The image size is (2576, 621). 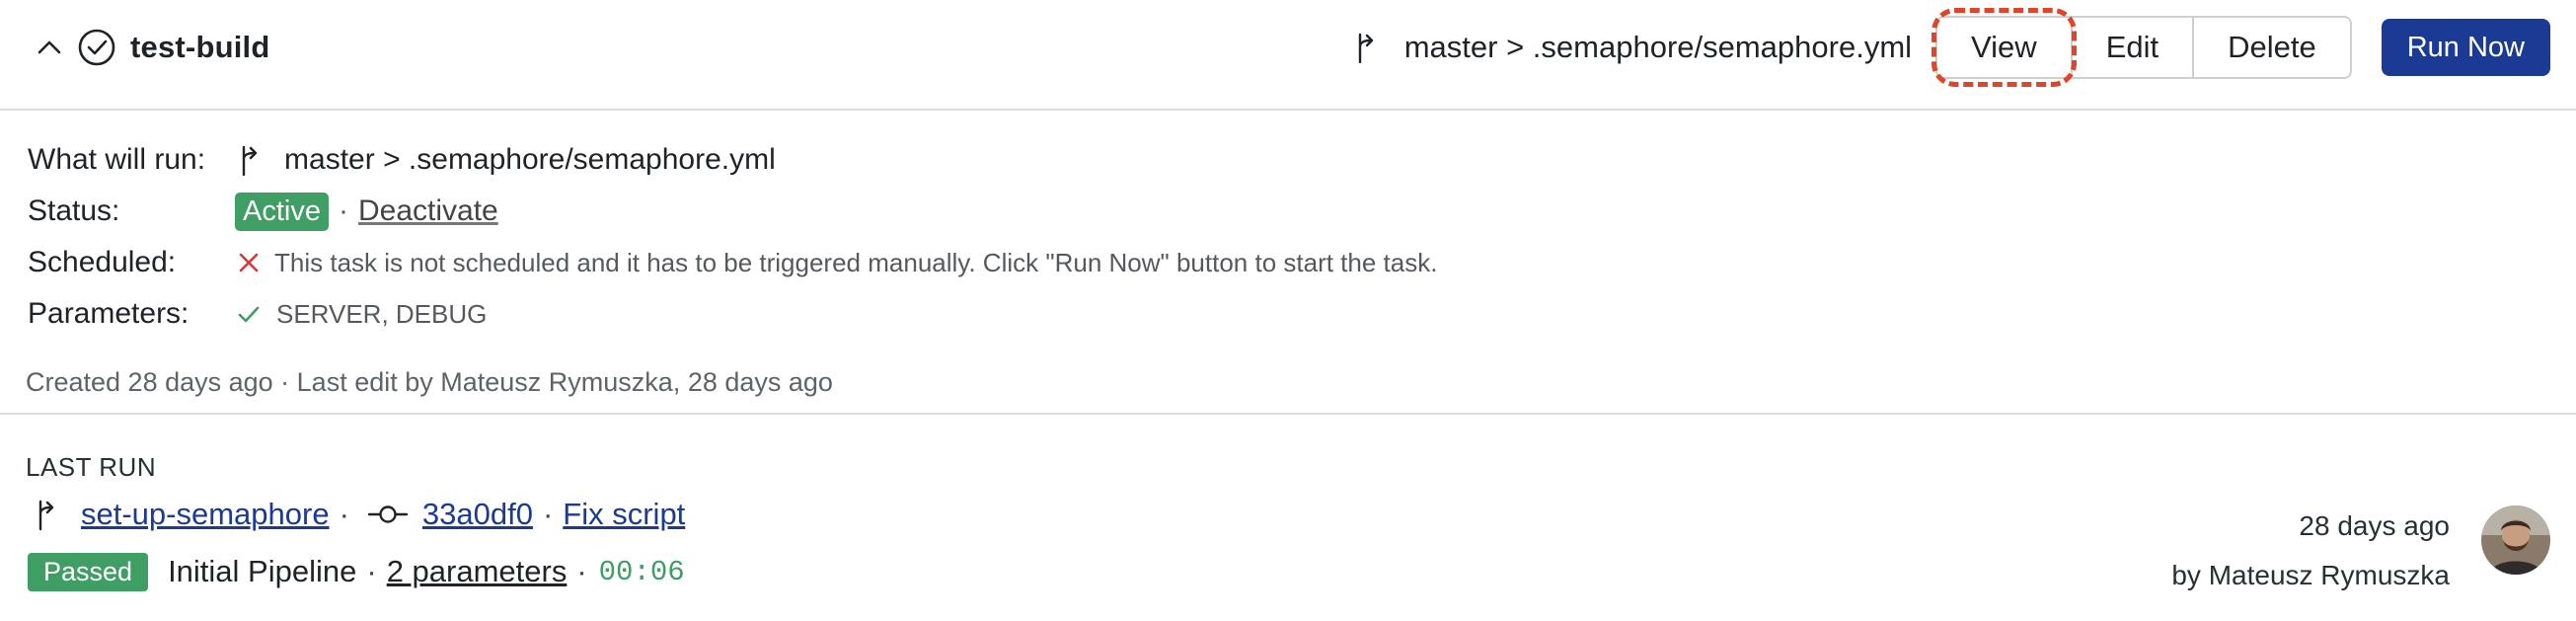 What do you see at coordinates (102, 262) in the screenshot?
I see `scheduled-label: Scheduled:` at bounding box center [102, 262].